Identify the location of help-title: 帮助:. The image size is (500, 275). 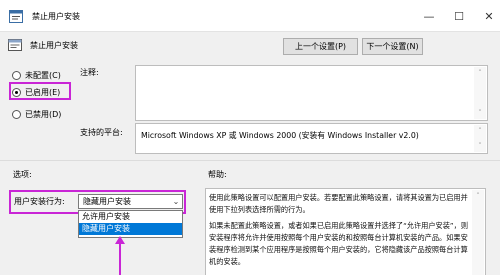
(217, 174).